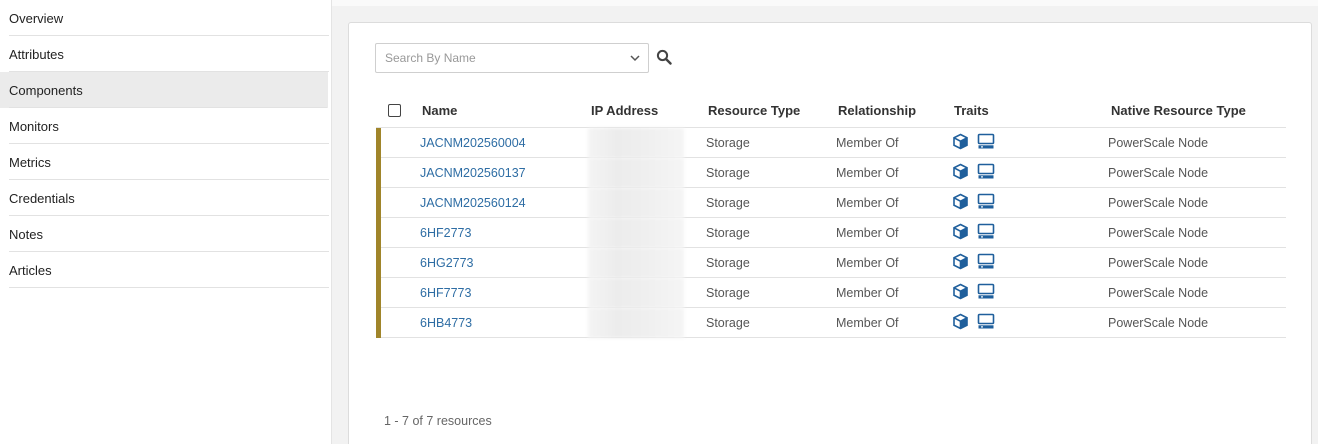  I want to click on resource-name-link: JACNM202560124, so click(473, 203).